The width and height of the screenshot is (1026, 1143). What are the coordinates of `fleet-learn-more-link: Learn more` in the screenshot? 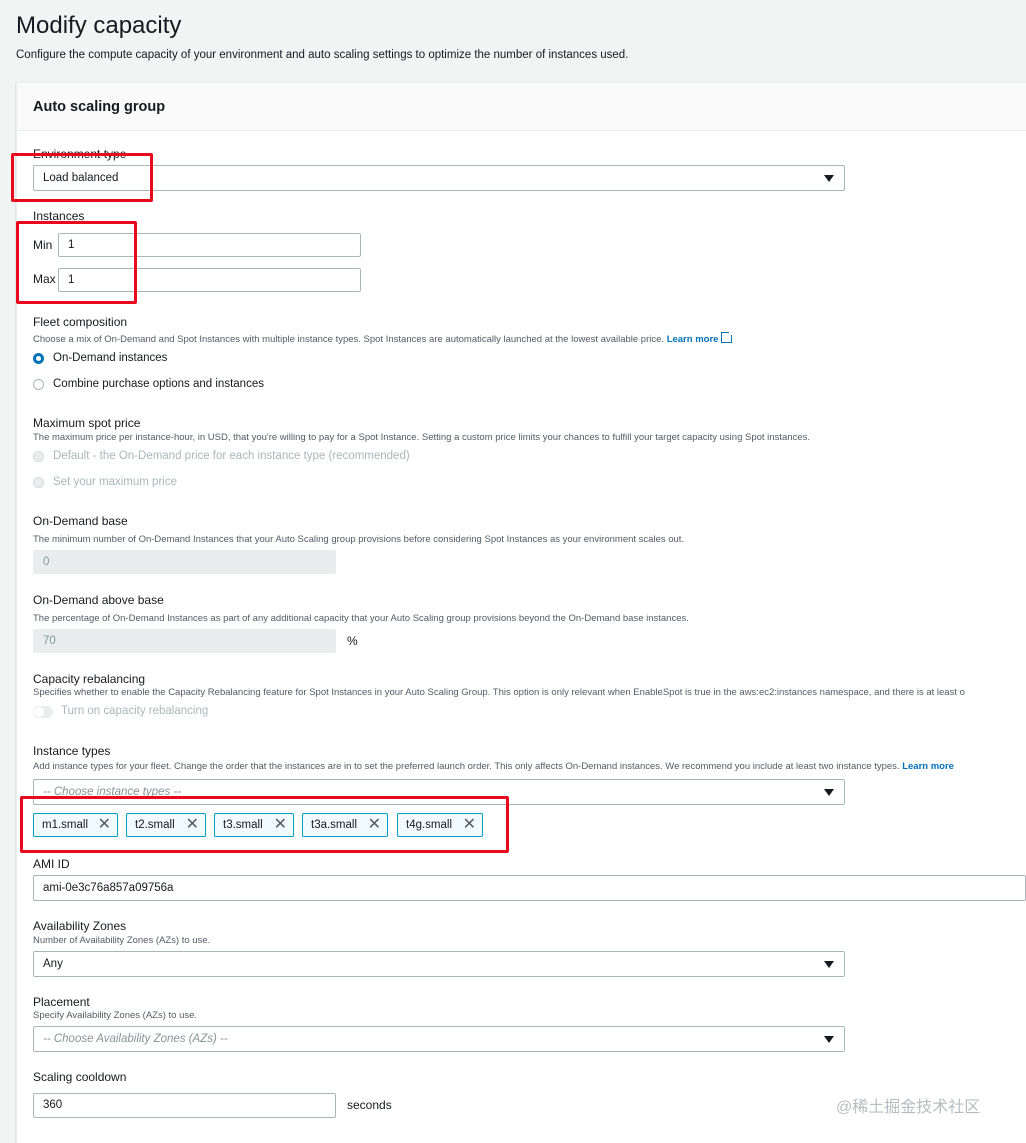 It's located at (700, 337).